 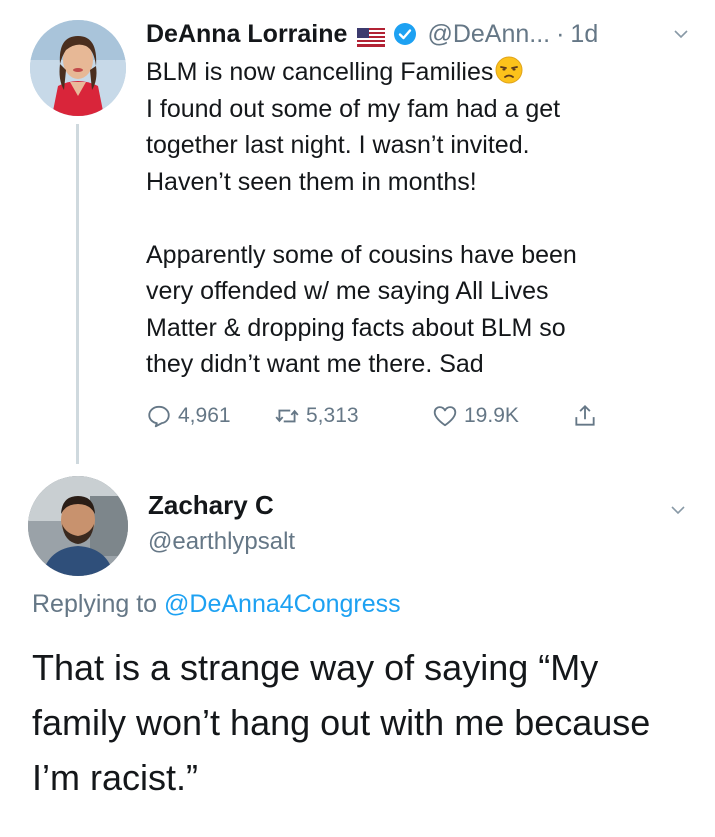 What do you see at coordinates (405, 34) in the screenshot?
I see `verified-badge-icon` at bounding box center [405, 34].